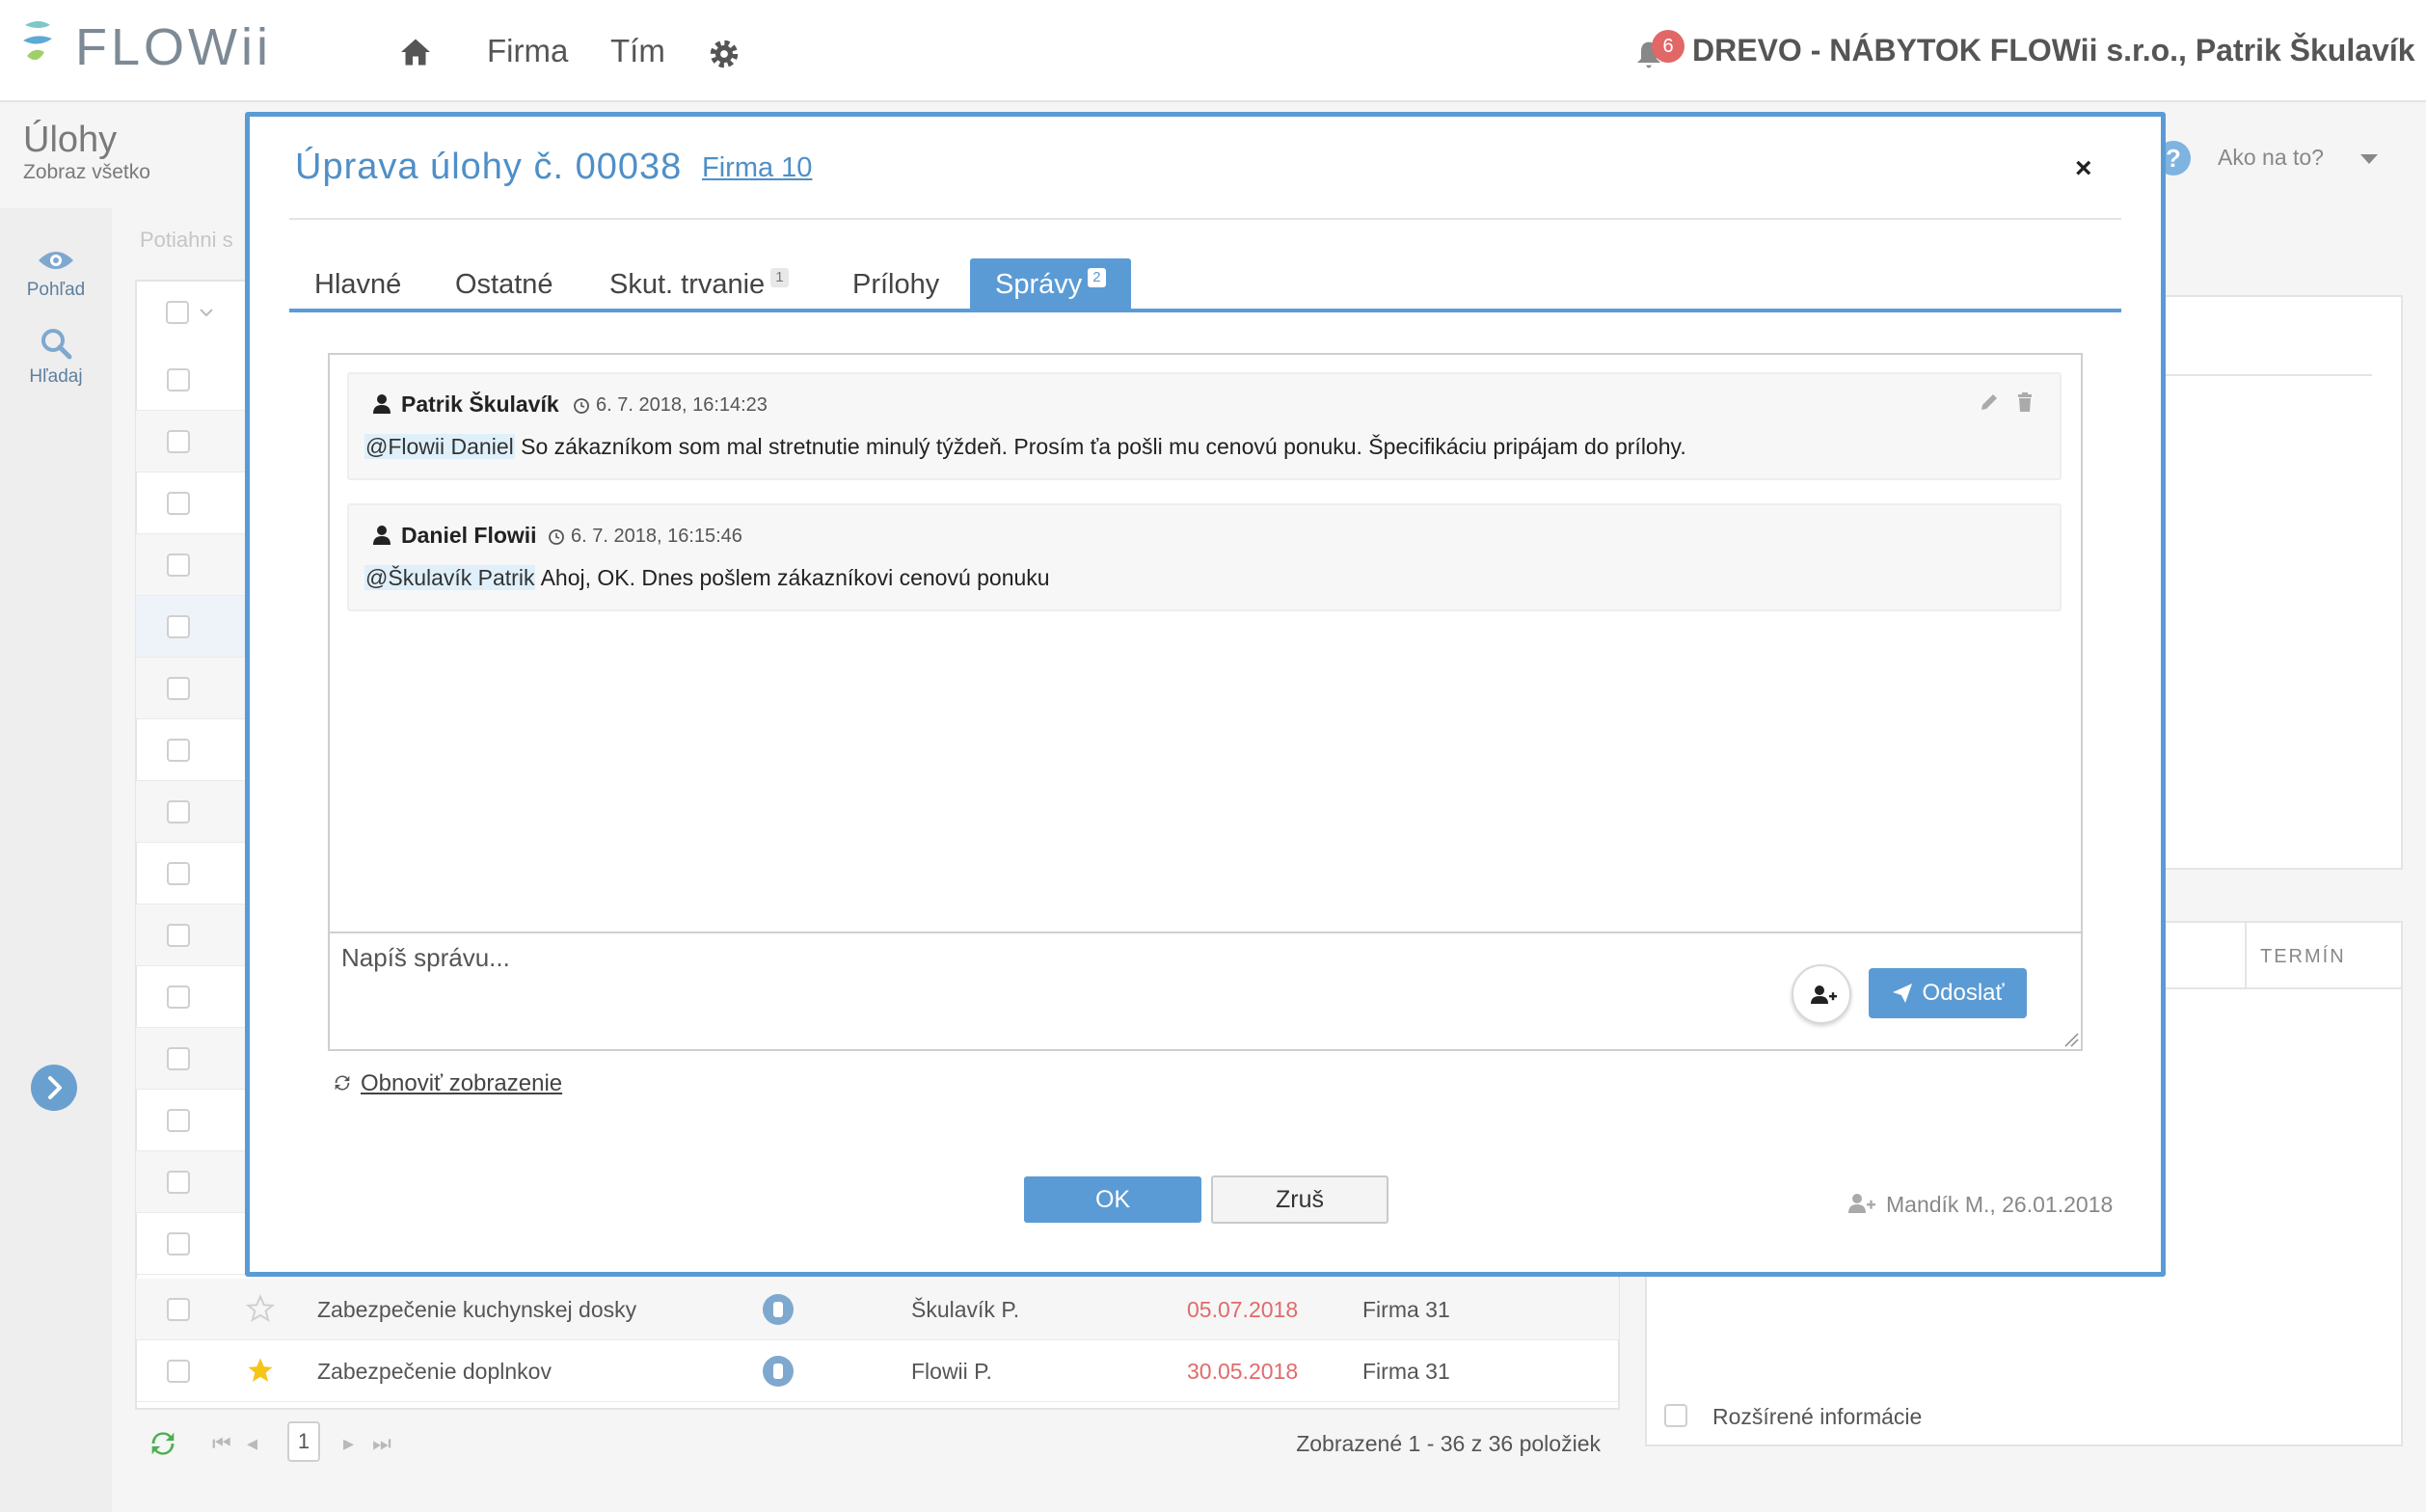 This screenshot has height=1512, width=2426. Describe the element at coordinates (381, 1443) in the screenshot. I see `last-page-icon: ⏭` at that location.